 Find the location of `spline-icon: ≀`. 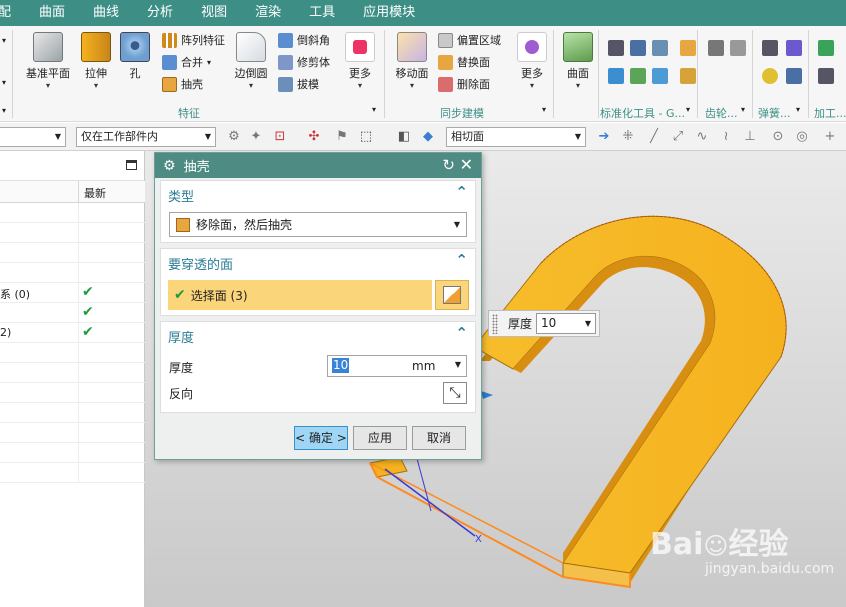

spline-icon: ≀ is located at coordinates (726, 137).